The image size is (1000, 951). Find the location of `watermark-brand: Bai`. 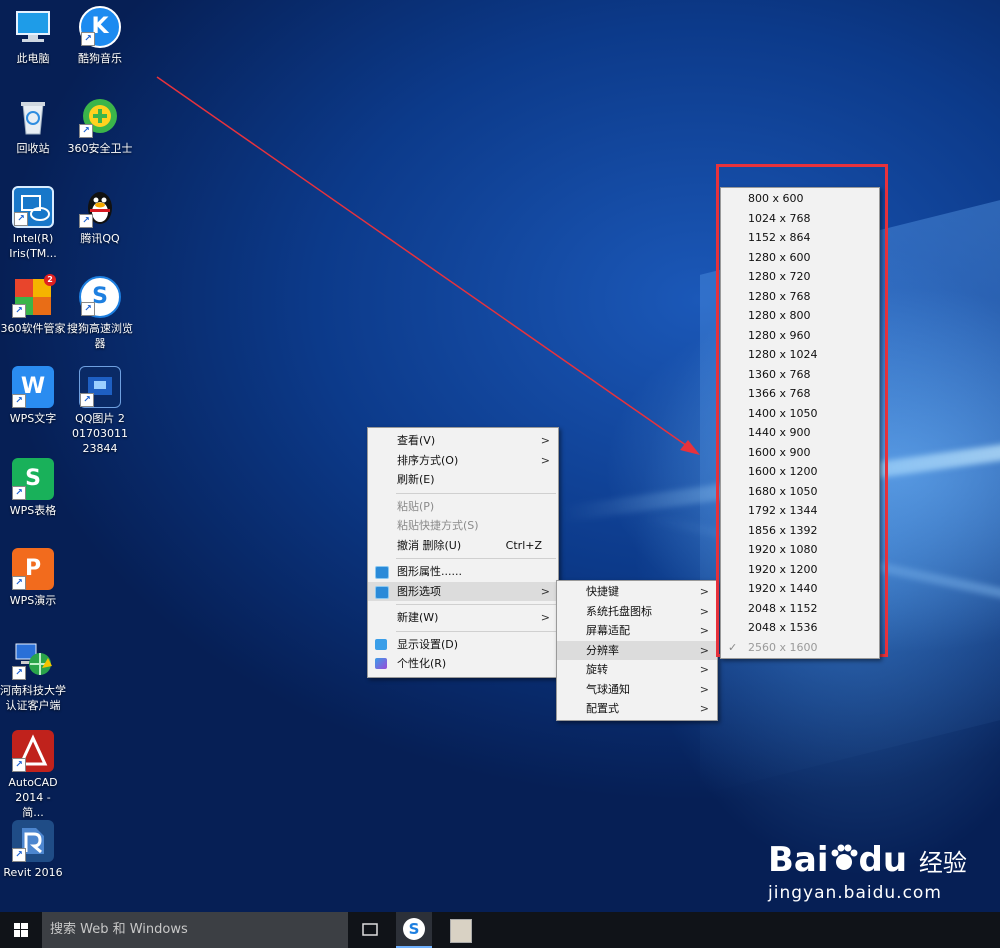

watermark-brand: Bai is located at coordinates (798, 860).